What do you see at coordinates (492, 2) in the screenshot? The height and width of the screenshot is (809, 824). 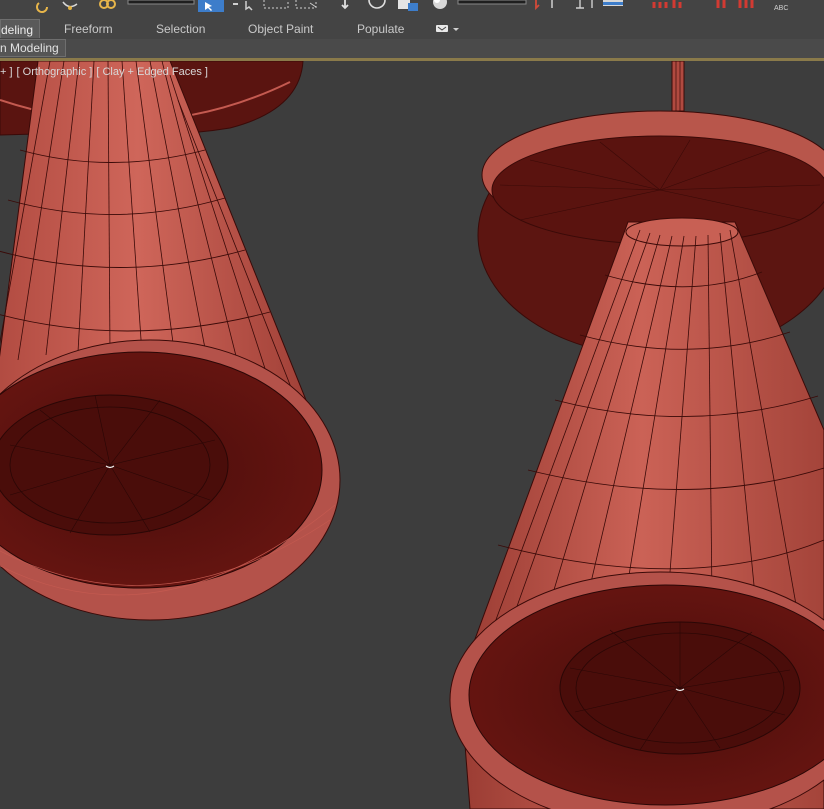 I see `named-selection-field` at bounding box center [492, 2].